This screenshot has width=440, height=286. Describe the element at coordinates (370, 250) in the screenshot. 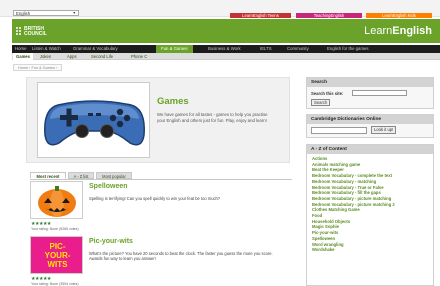

I see `a-z-item: Wordshake` at that location.